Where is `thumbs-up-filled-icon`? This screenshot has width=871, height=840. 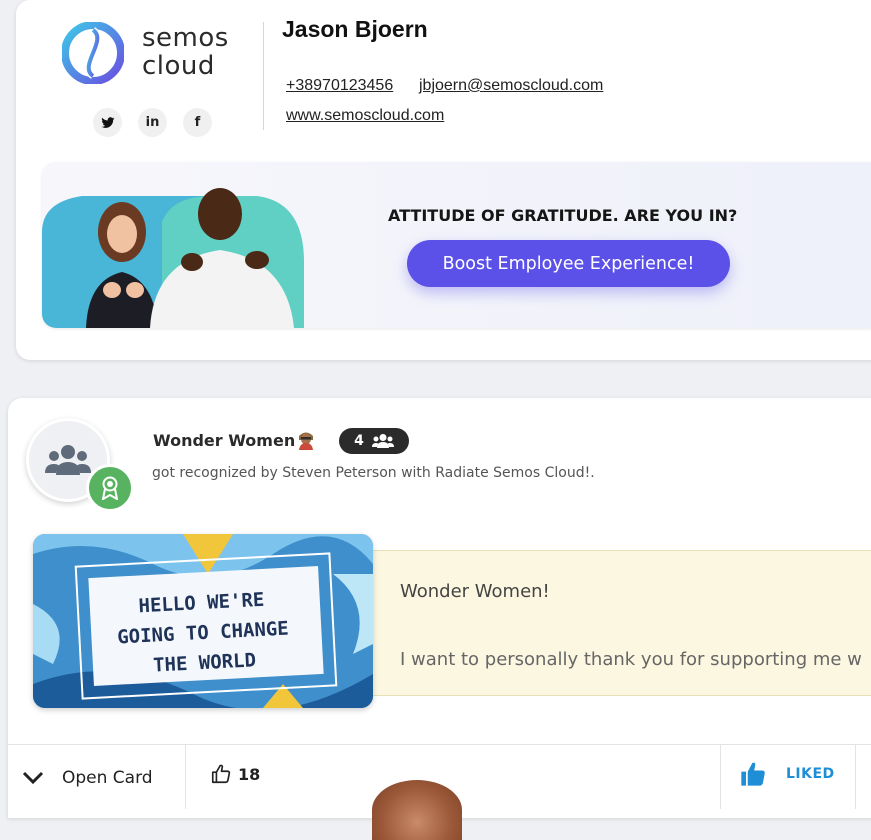
thumbs-up-filled-icon is located at coordinates (753, 774).